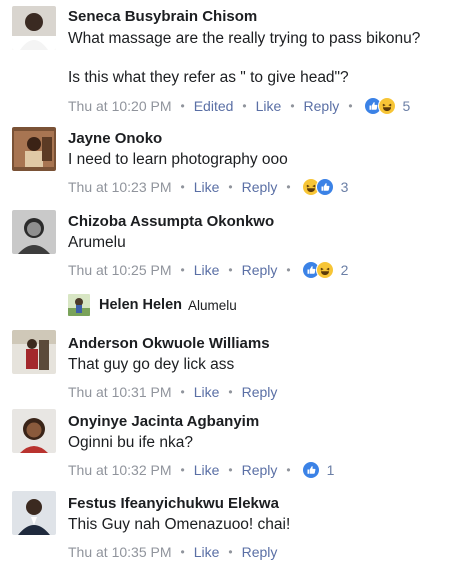 The height and width of the screenshot is (565, 471). Describe the element at coordinates (97, 242) in the screenshot. I see `comment-text: Arumelu` at that location.